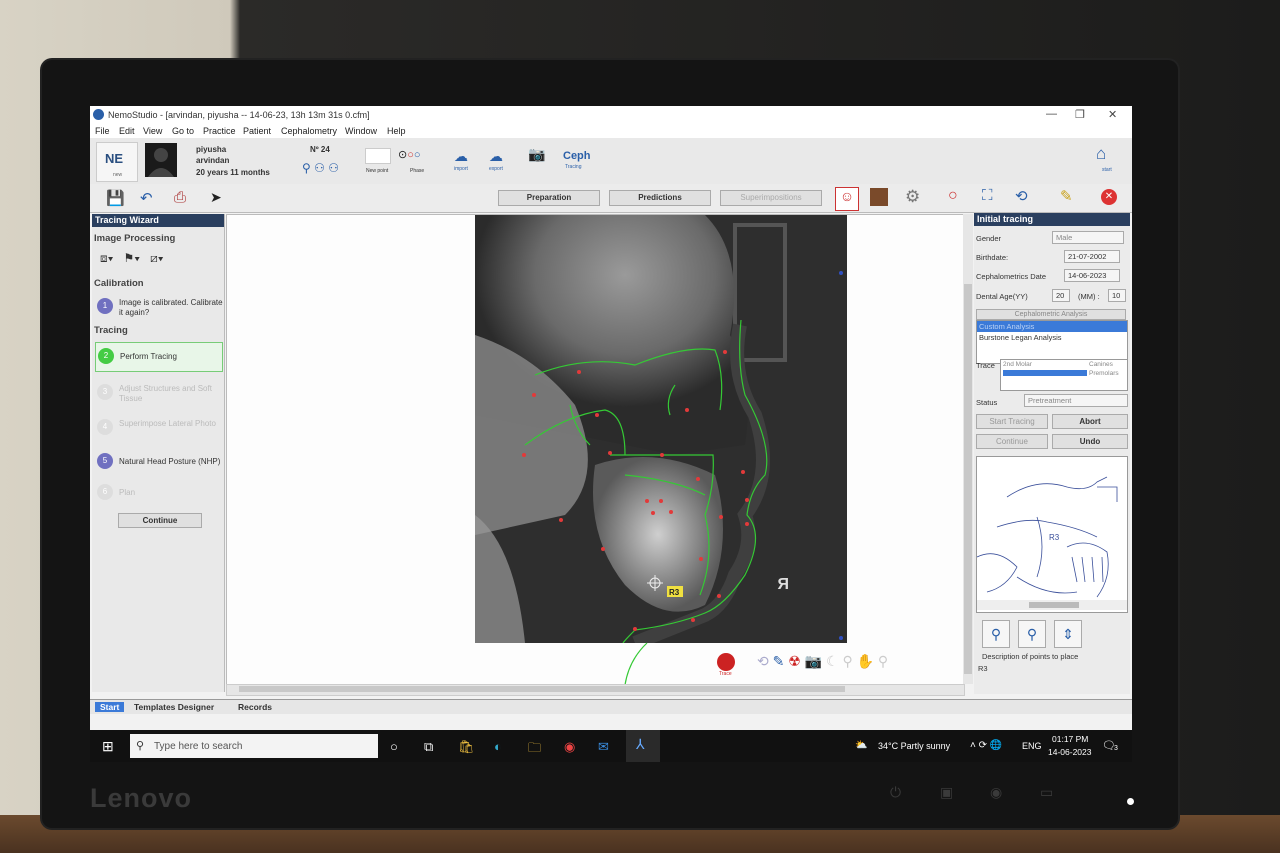 The height and width of the screenshot is (853, 1280). What do you see at coordinates (1017, 364) in the screenshot?
I see `trace-second-molar: 2nd Molar` at bounding box center [1017, 364].